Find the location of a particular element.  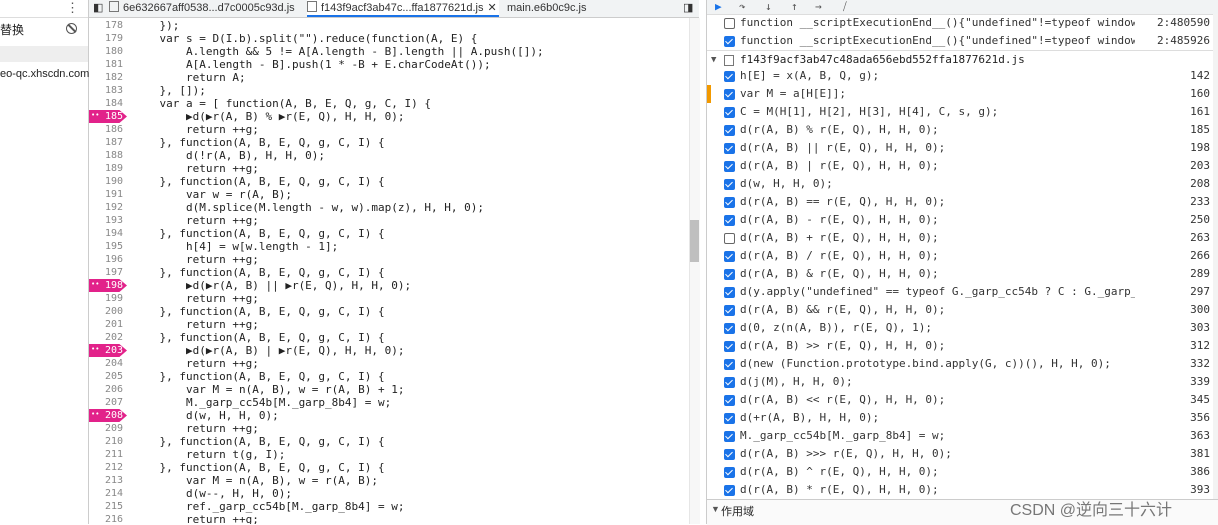

step-into-icon: ↓ is located at coordinates (768, 6).